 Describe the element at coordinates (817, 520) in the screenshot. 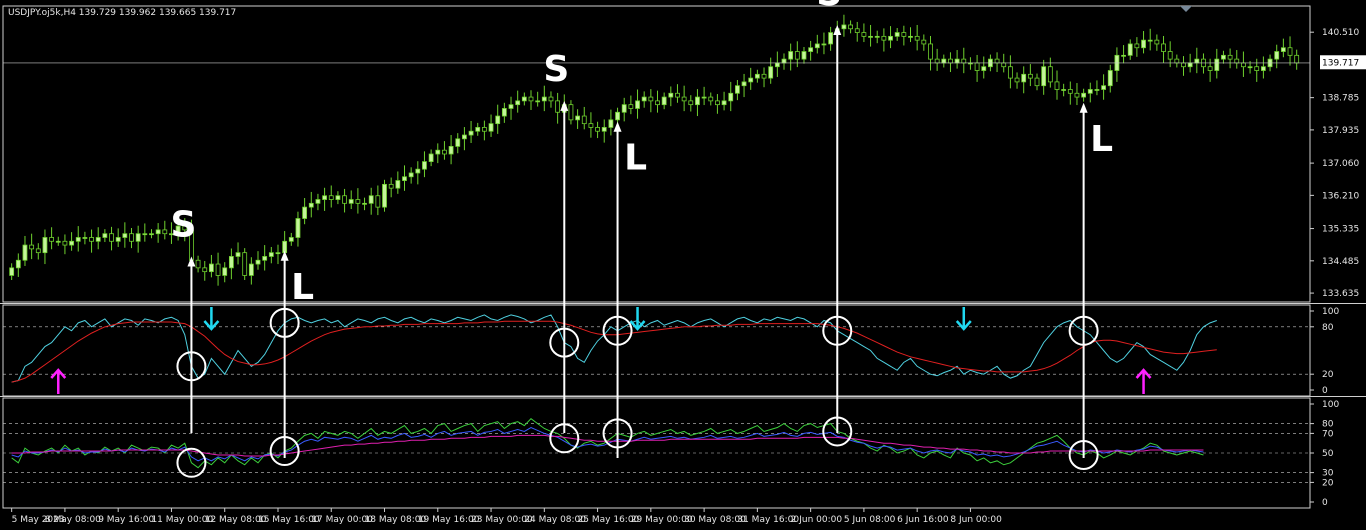

I see `time-tick-label: 2 Jun 00:00` at that location.